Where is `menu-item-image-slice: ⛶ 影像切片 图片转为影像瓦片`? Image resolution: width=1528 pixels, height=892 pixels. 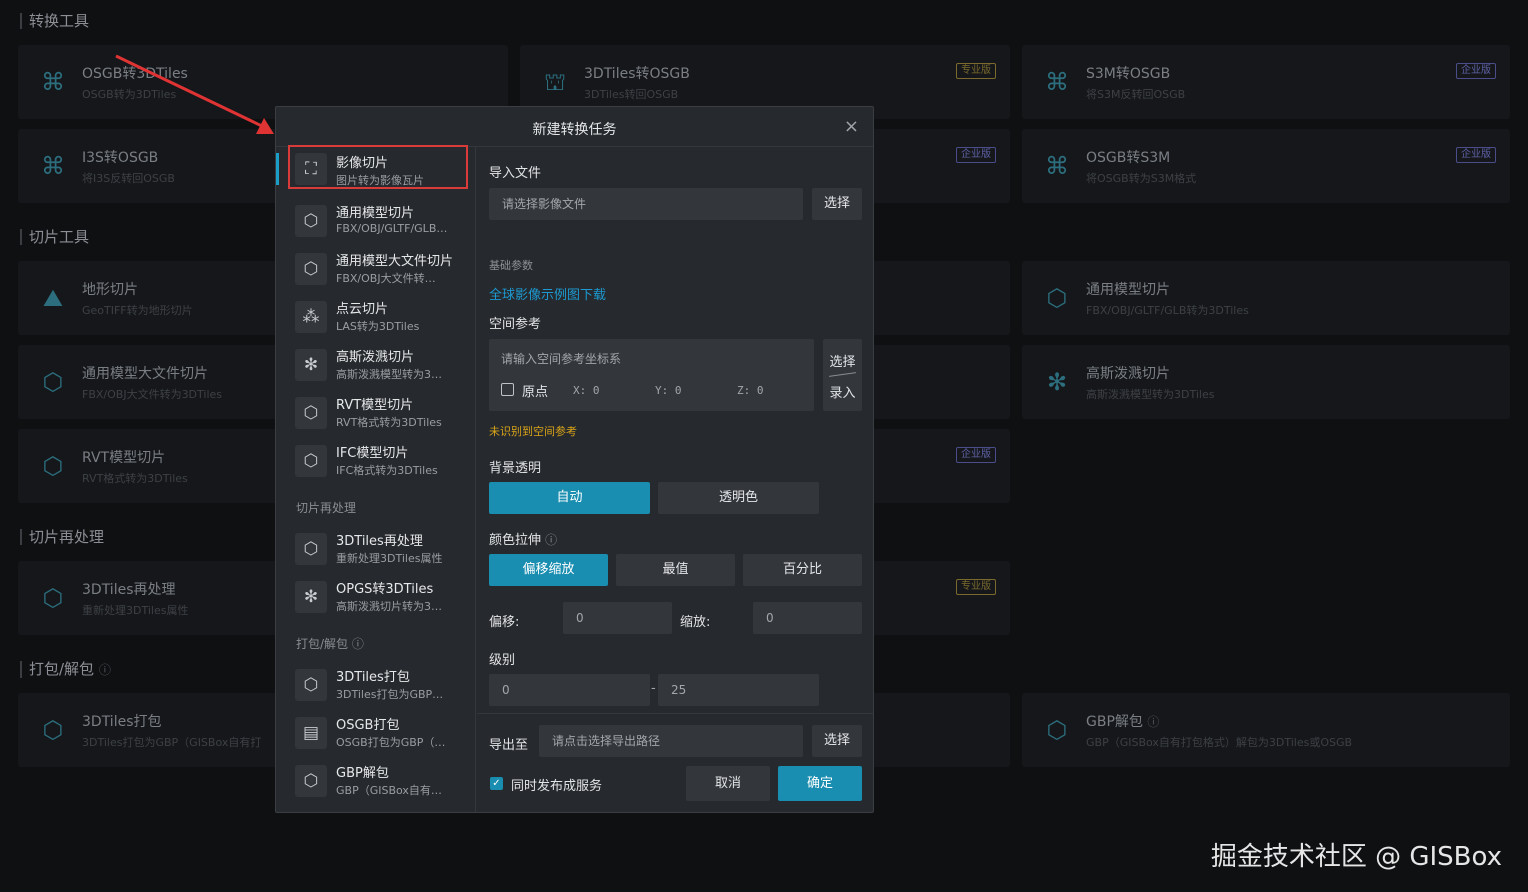 menu-item-image-slice: ⛶ 影像切片 图片转为影像瓦片 is located at coordinates (378, 167).